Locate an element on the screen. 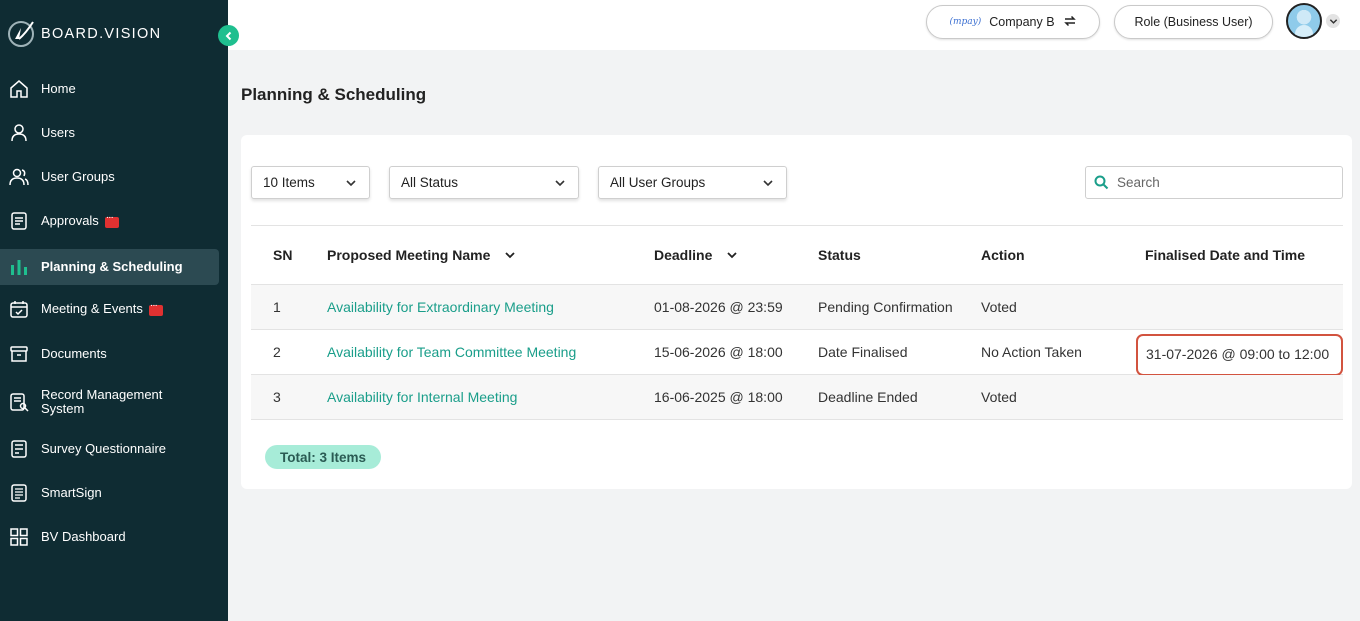 Image resolution: width=1360 pixels, height=621 pixels. user-group-icon is located at coordinates (19, 177).